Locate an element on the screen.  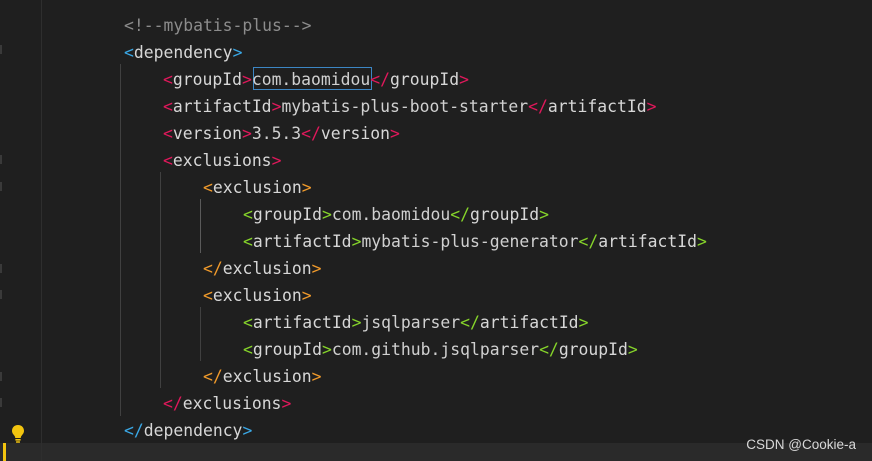
code-line: </exclusions> is located at coordinates (227, 403).